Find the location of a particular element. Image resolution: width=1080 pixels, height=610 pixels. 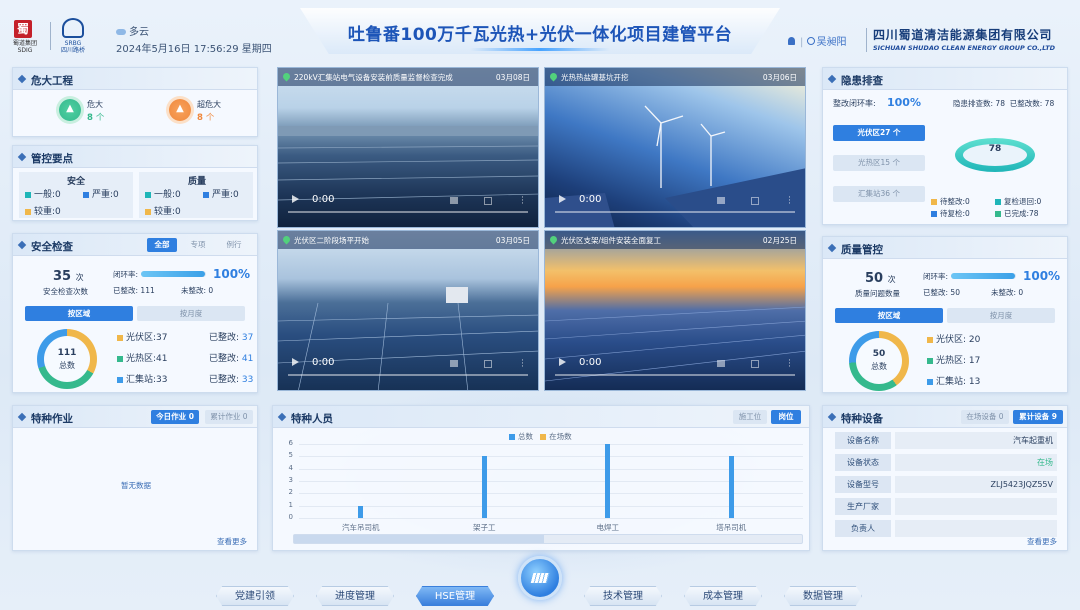

video-controls: 0:00 · · · is located at coordinates (675, 370).